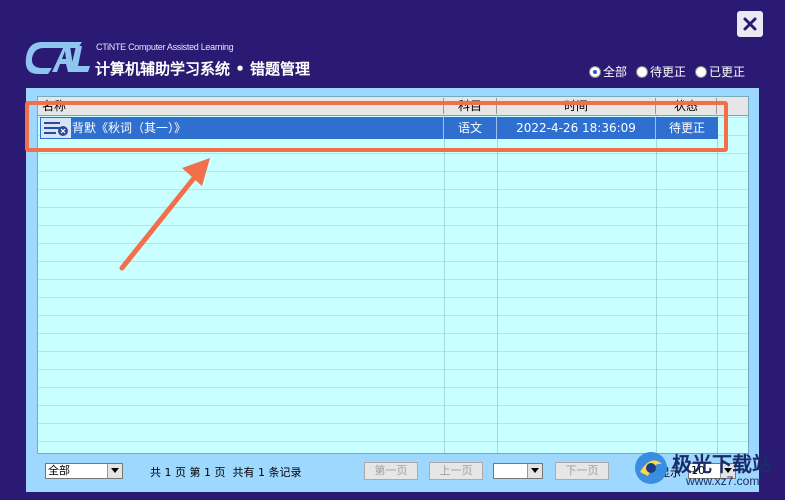 This screenshot has height=500, width=785. Describe the element at coordinates (722, 464) in the screenshot. I see `watermark-title: 极光下载站` at that location.